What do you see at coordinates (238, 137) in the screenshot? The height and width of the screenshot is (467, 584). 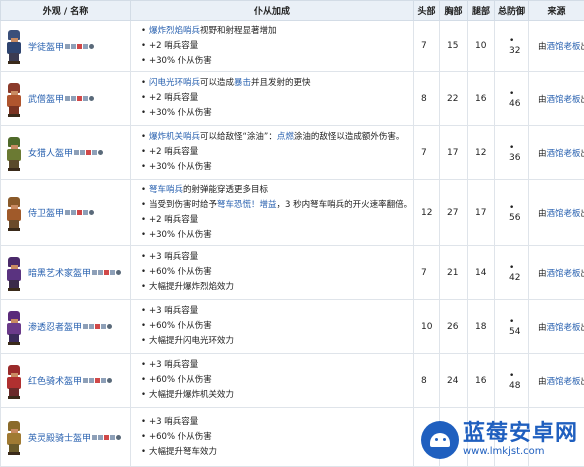 I see `effect-text: 可以给敌怪“涂油”：` at bounding box center [238, 137].